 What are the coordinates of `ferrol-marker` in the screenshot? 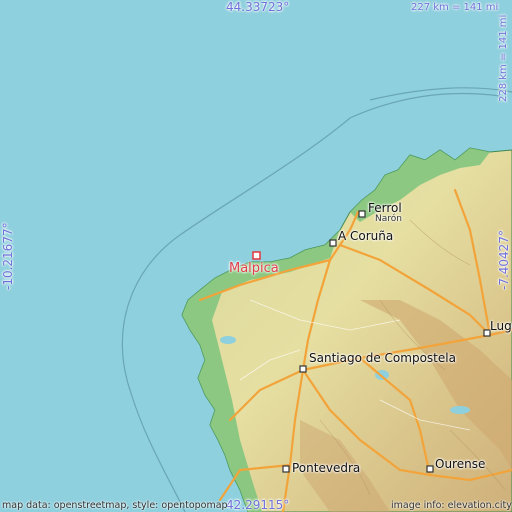 It's located at (362, 214).